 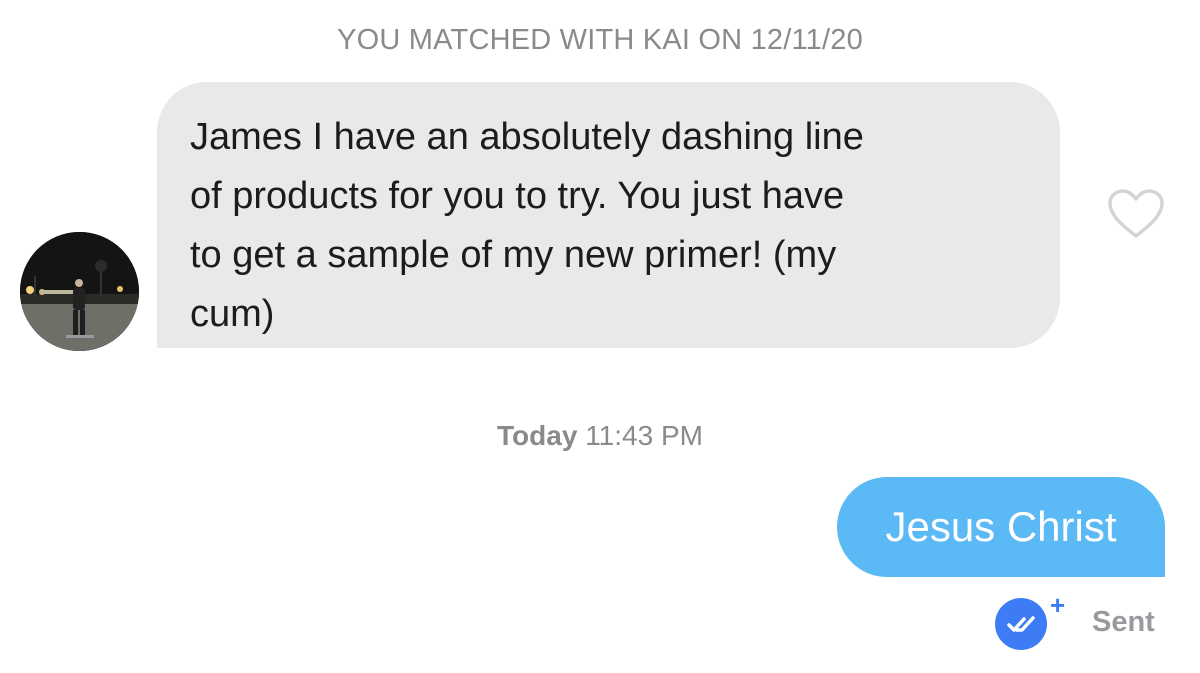 I want to click on avatar-photo, so click(x=79, y=291).